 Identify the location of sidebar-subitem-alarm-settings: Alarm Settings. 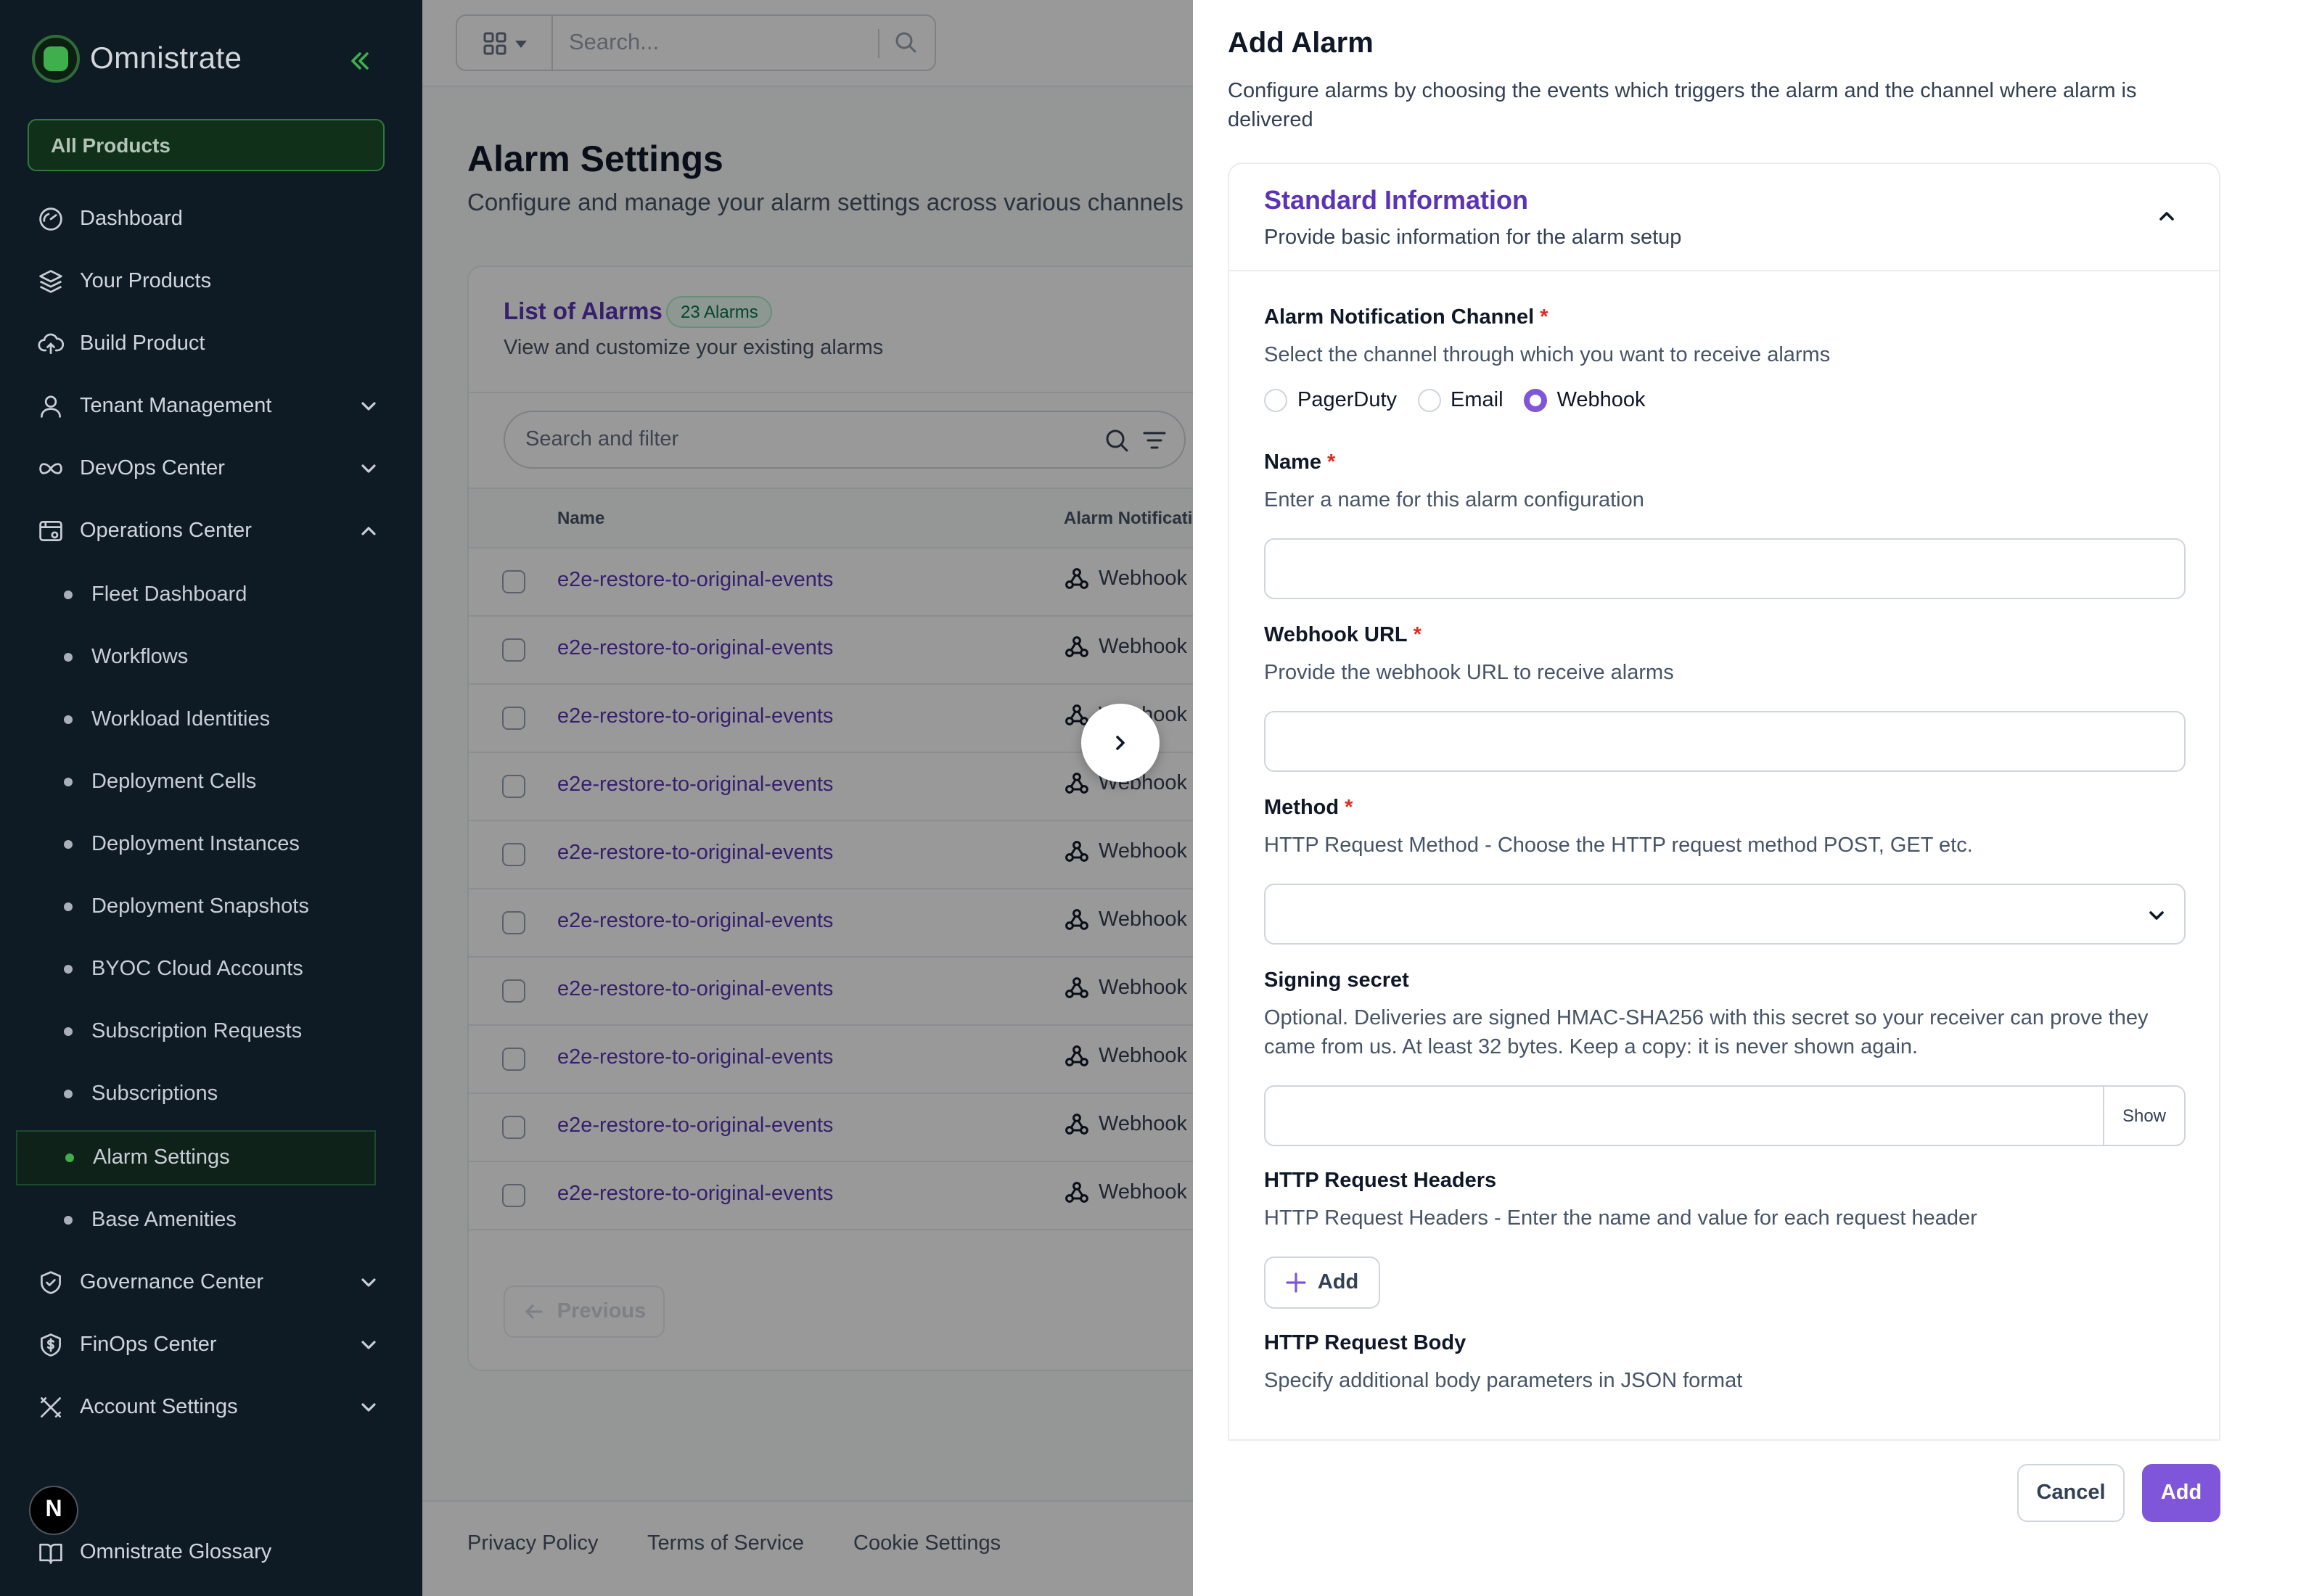
(196, 1157).